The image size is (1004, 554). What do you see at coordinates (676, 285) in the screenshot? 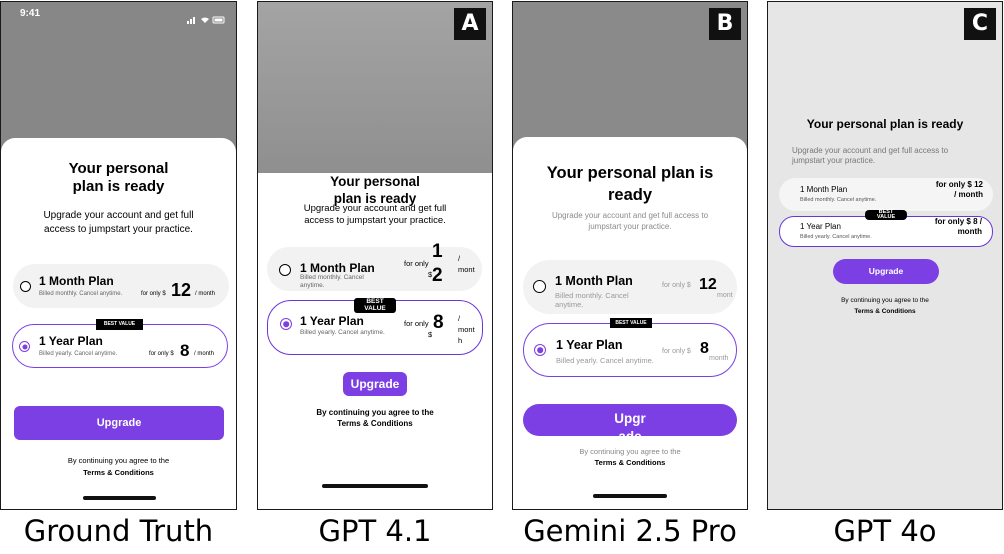
I see `month-for-only: for only $` at bounding box center [676, 285].